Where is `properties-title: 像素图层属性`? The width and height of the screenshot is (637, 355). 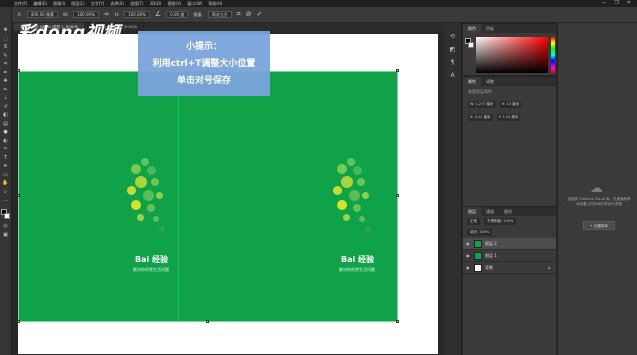
properties-title: 像素图层属性 is located at coordinates (480, 91).